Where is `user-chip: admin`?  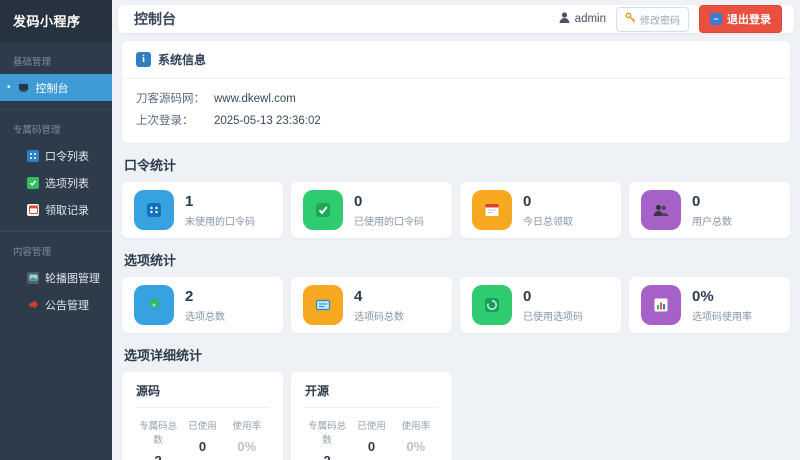 user-chip: admin is located at coordinates (582, 19).